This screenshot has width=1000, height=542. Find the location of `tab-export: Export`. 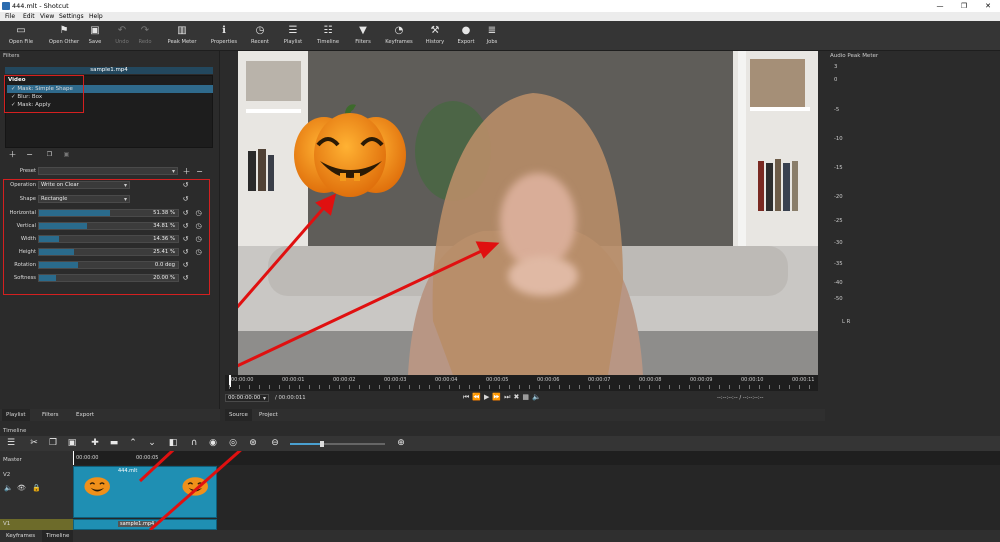

tab-export: Export is located at coordinates (85, 415).